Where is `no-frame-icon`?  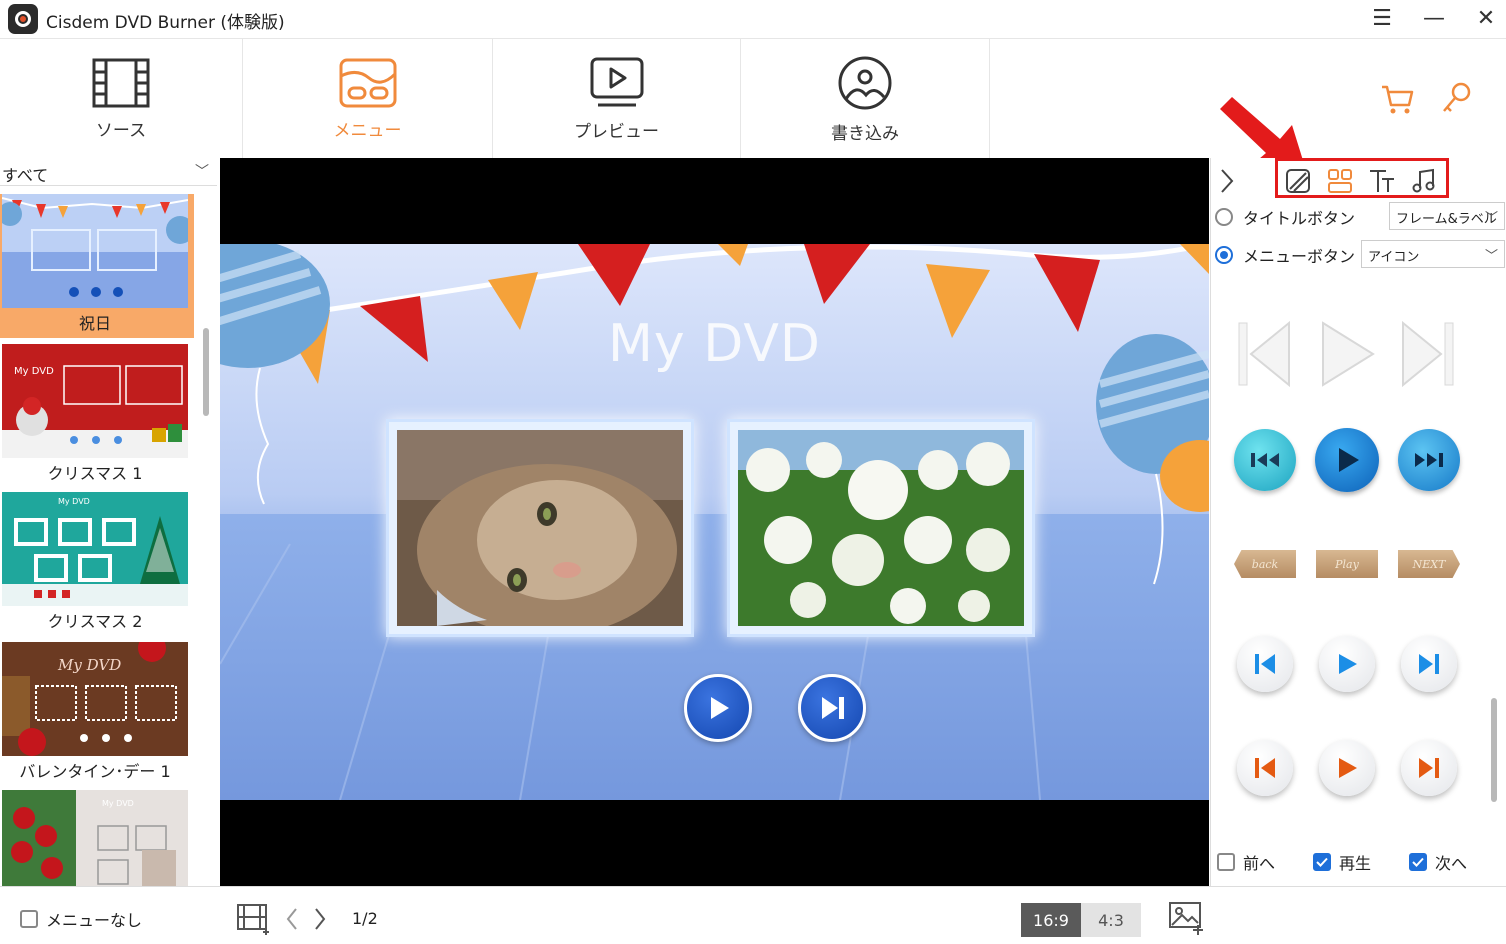 no-frame-icon is located at coordinates (1298, 181).